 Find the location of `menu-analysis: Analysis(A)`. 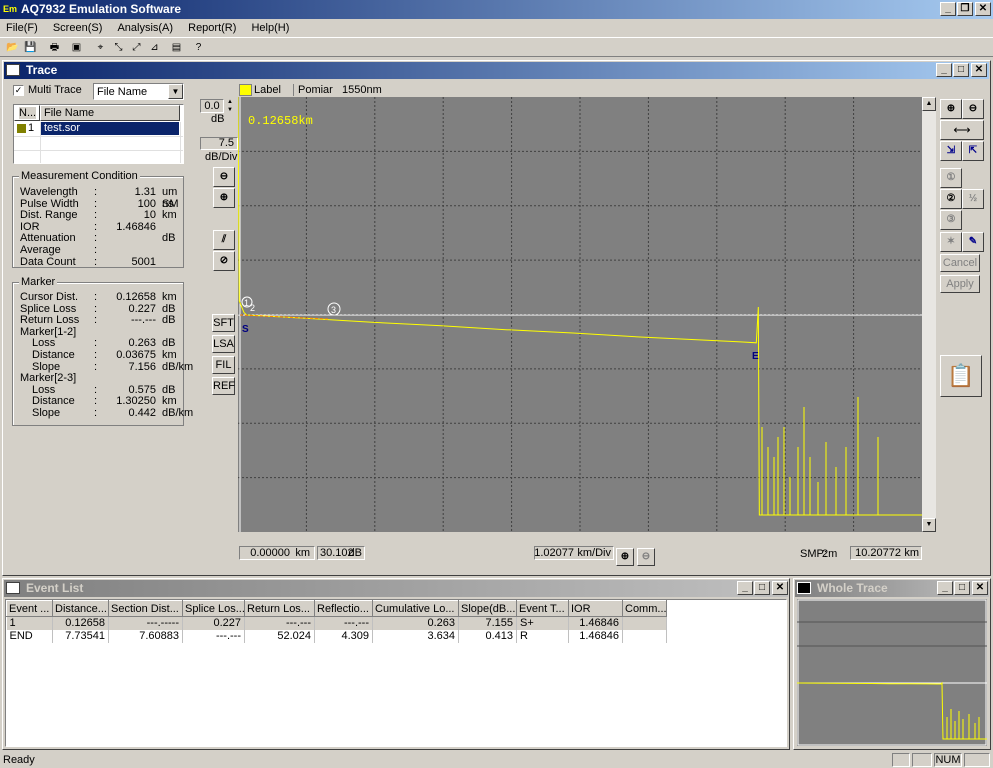

menu-analysis: Analysis(A) is located at coordinates (145, 28).